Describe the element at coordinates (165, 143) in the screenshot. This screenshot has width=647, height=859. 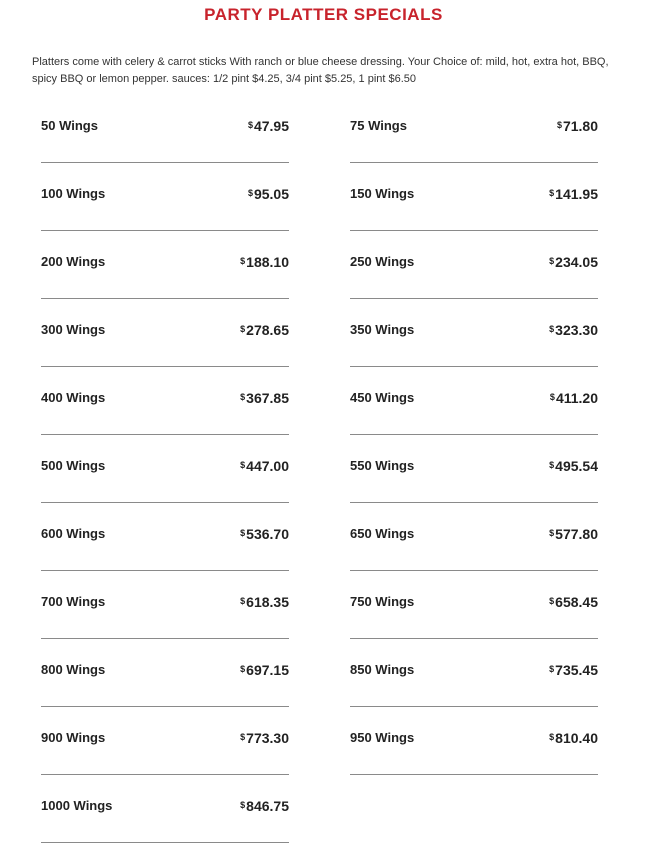
I see `menu-item: 50 Wings $47.95` at that location.